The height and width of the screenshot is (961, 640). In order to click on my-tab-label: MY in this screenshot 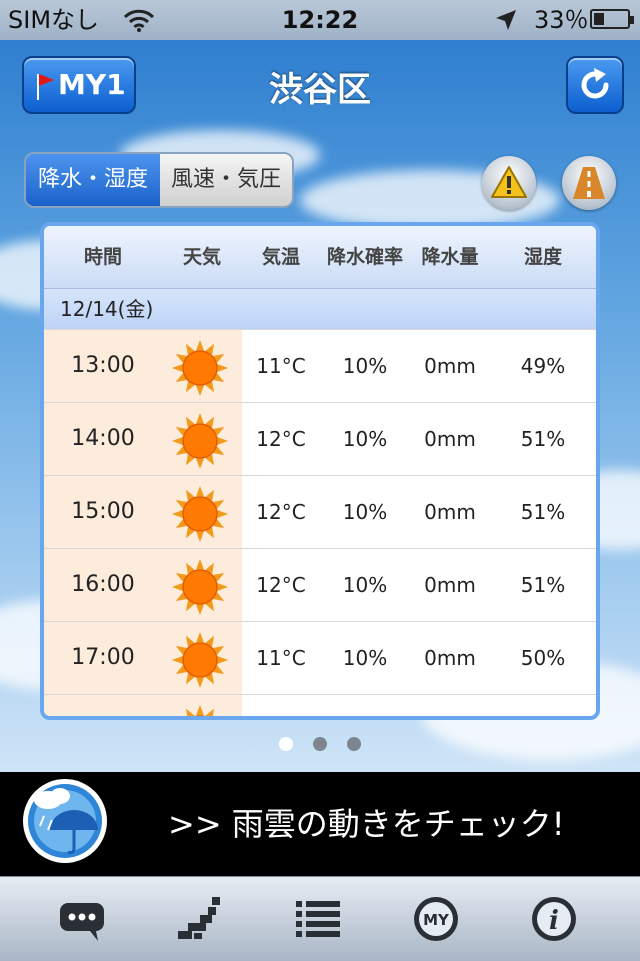, I will do `click(436, 920)`.